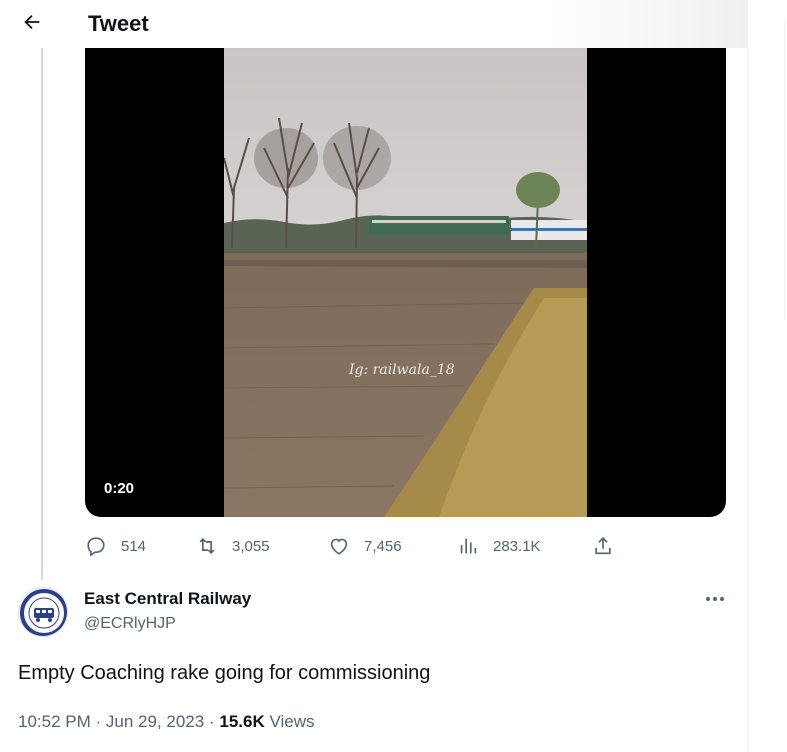 Image resolution: width=787 pixels, height=752 pixels. Describe the element at coordinates (134, 546) in the screenshot. I see `reply-count: 514` at that location.